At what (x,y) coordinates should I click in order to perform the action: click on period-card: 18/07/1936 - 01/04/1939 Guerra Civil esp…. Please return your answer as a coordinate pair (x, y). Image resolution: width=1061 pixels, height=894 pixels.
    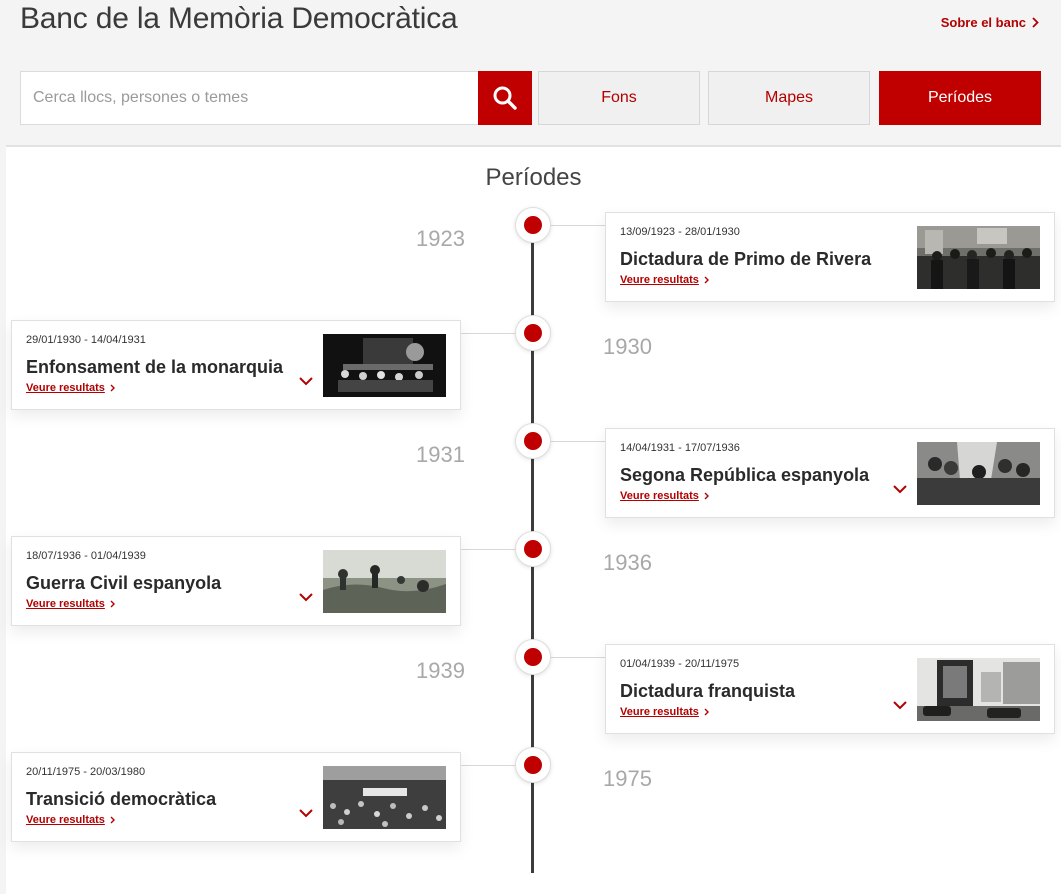
    Looking at the image, I should click on (236, 581).